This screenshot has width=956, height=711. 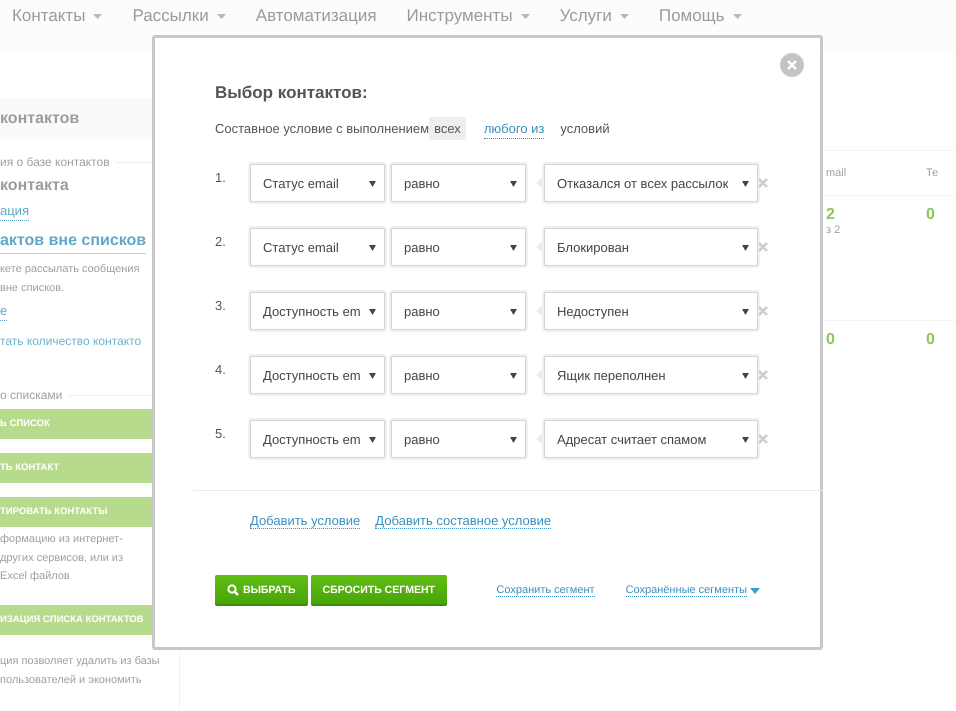 What do you see at coordinates (585, 128) in the screenshot?
I see `condition-label: условий` at bounding box center [585, 128].